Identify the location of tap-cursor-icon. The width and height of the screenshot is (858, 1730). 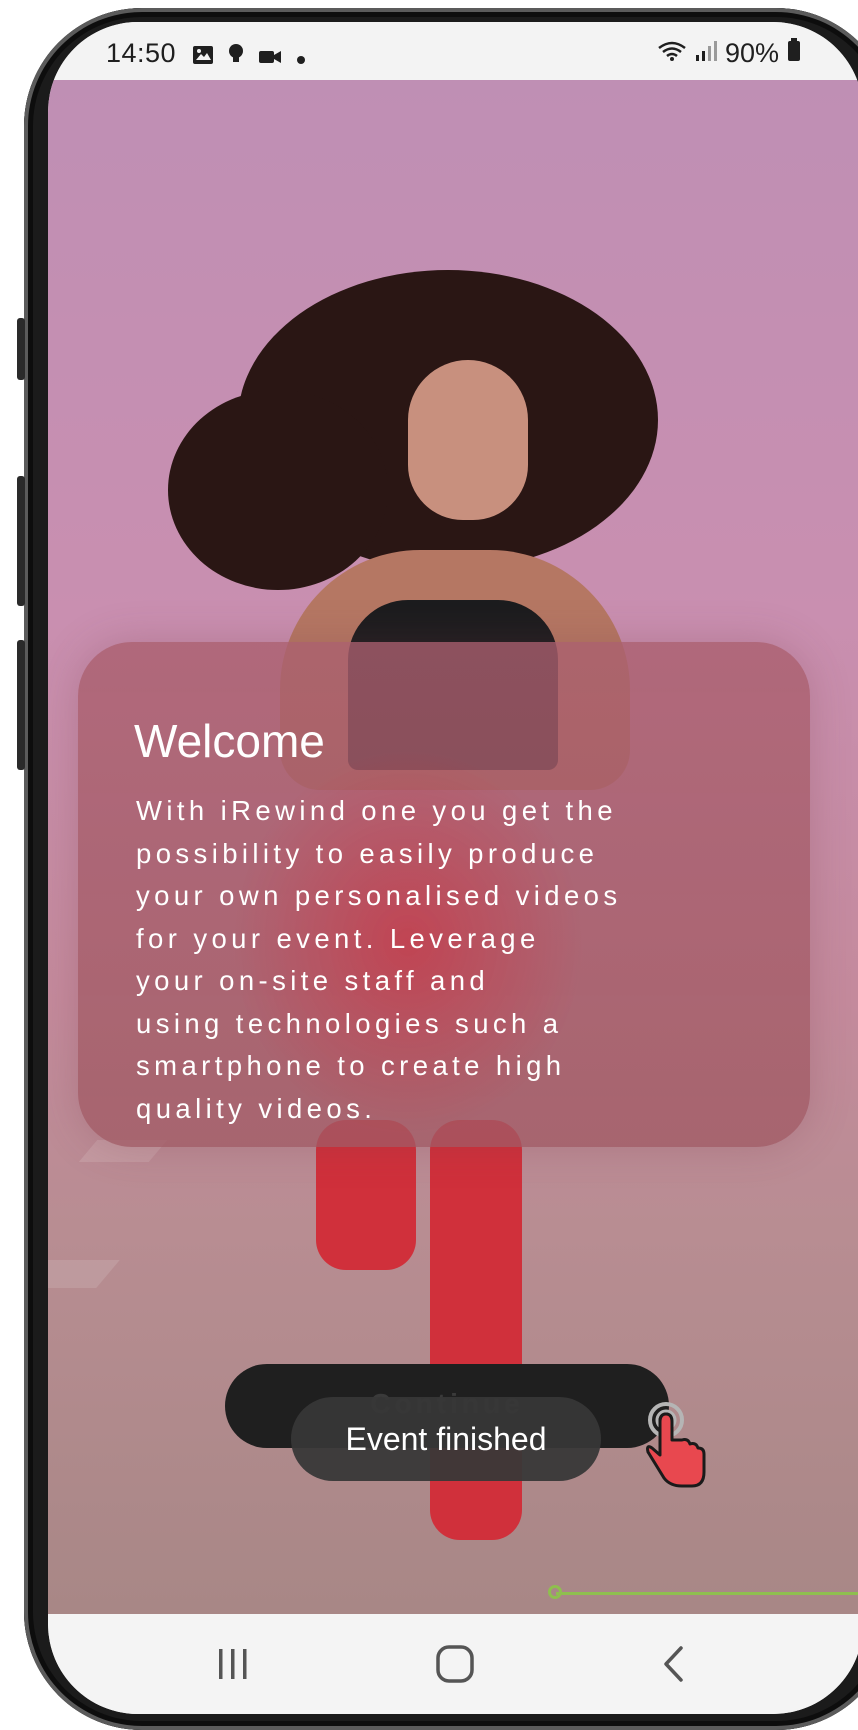
(676, 1445).